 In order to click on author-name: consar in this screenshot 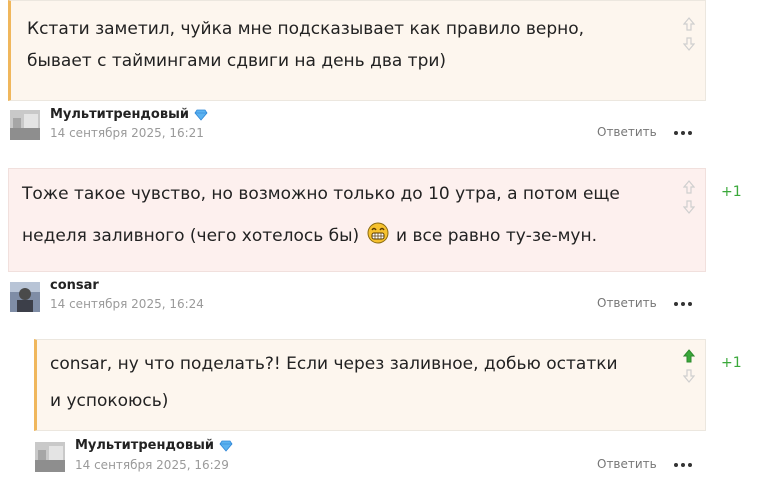, I will do `click(74, 285)`.